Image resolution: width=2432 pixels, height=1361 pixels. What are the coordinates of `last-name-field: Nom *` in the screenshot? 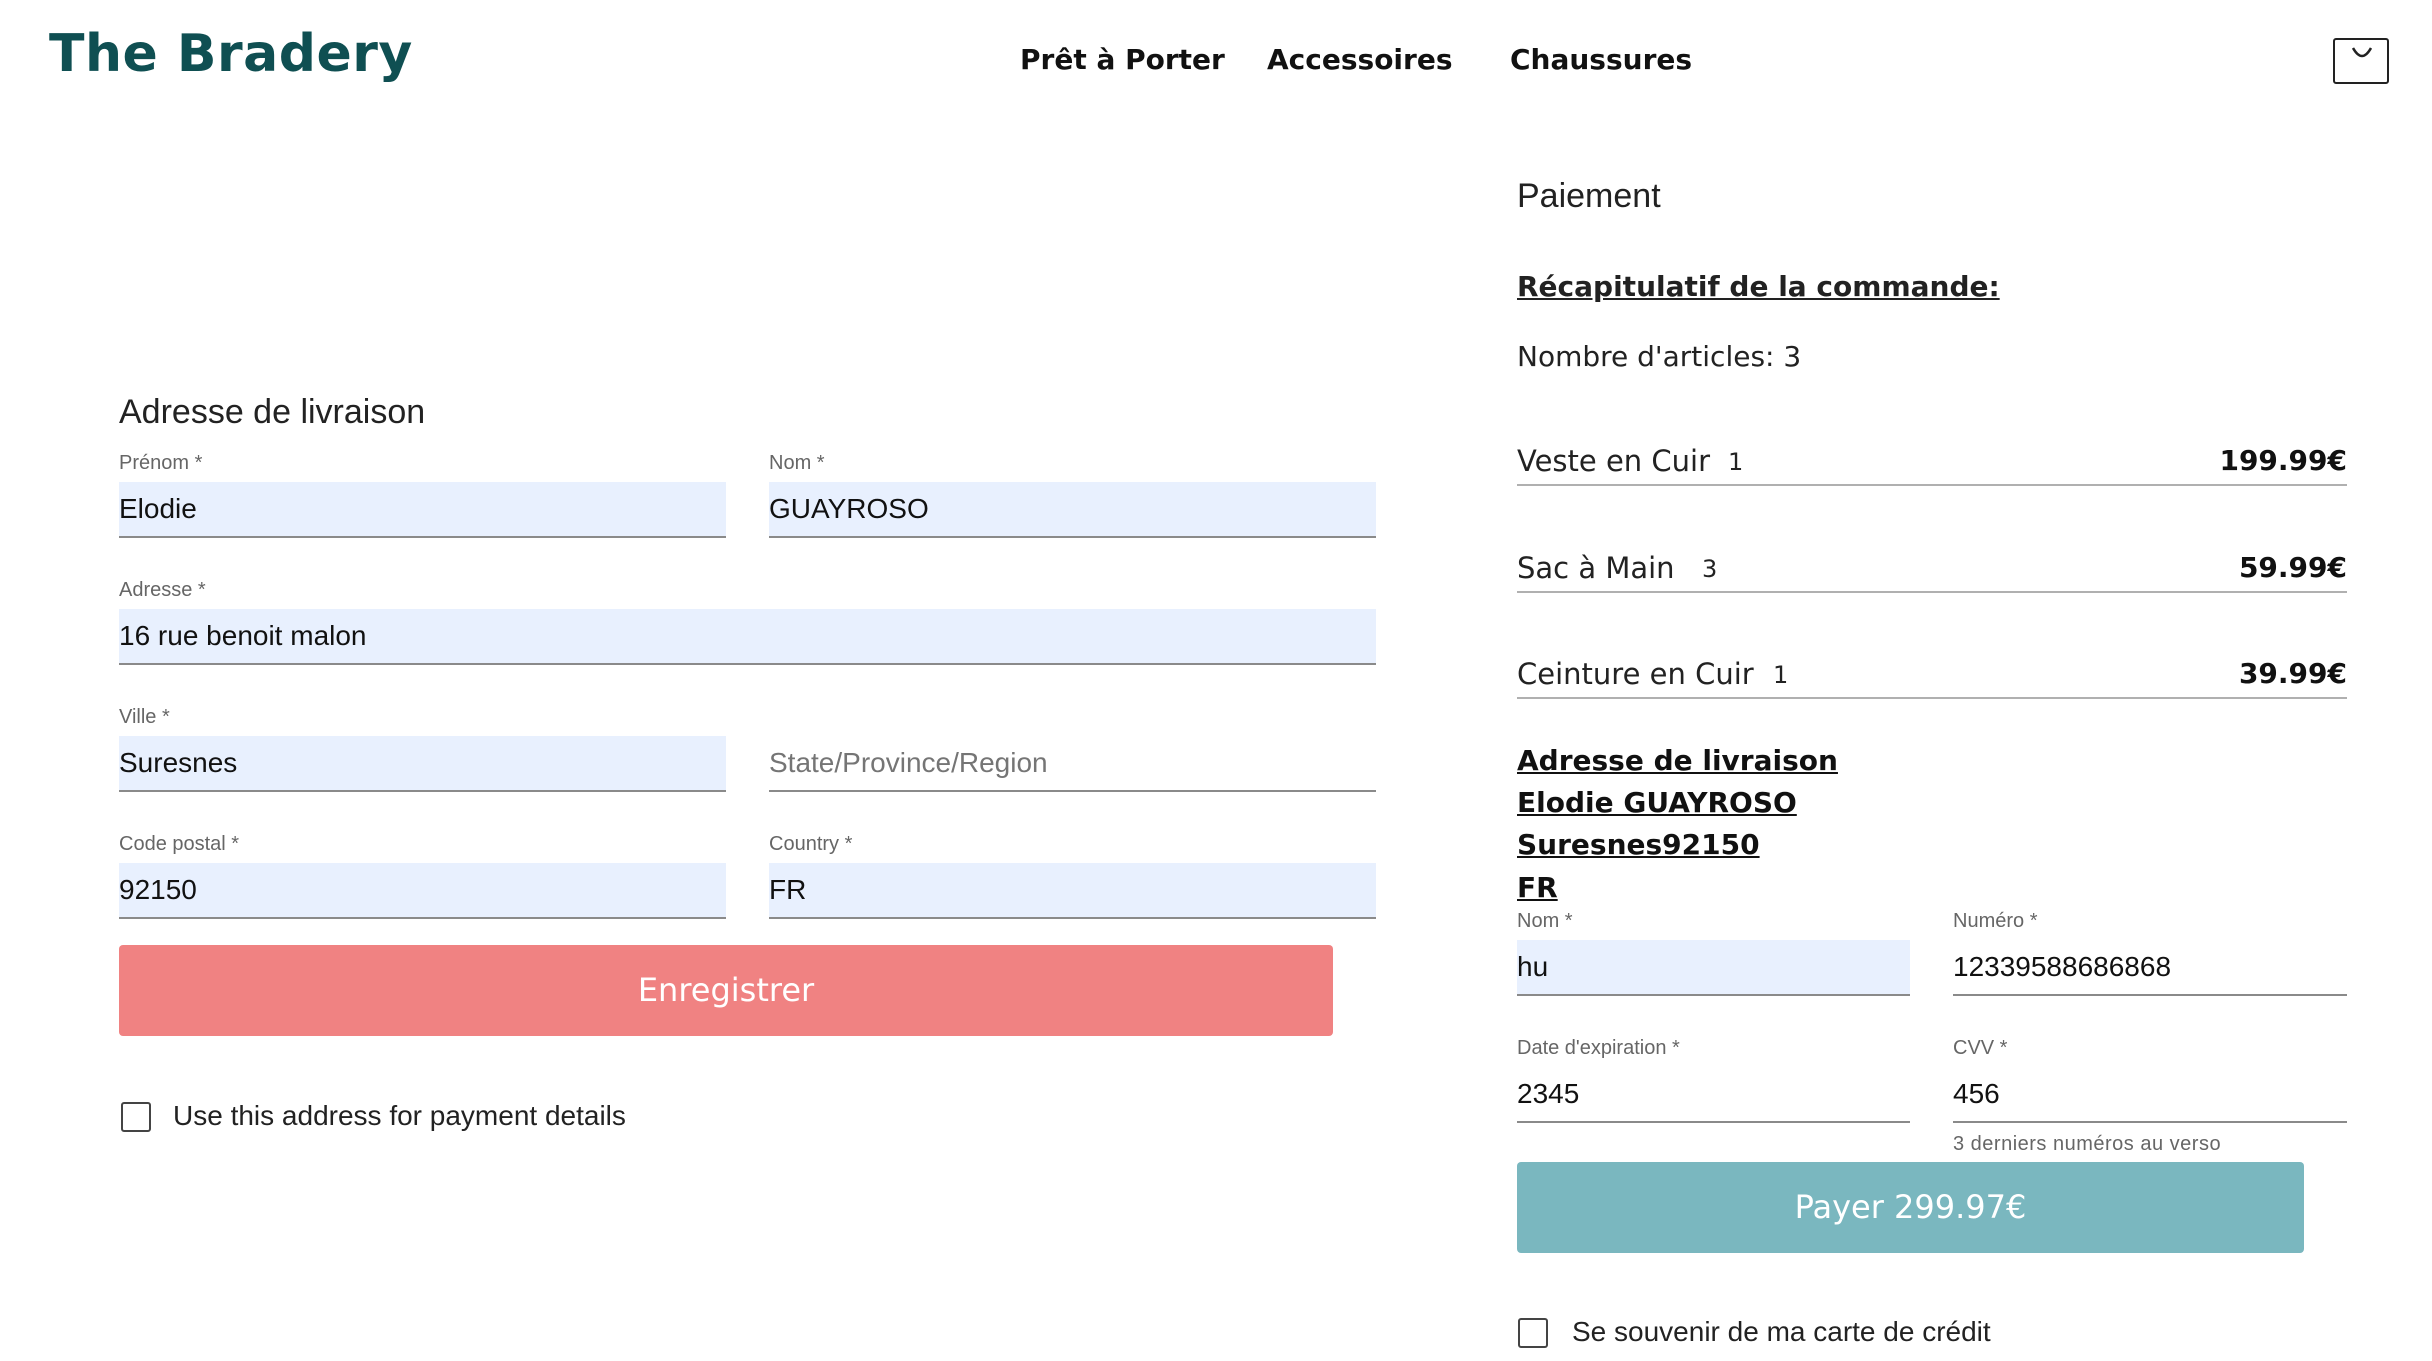 It's located at (1072, 496).